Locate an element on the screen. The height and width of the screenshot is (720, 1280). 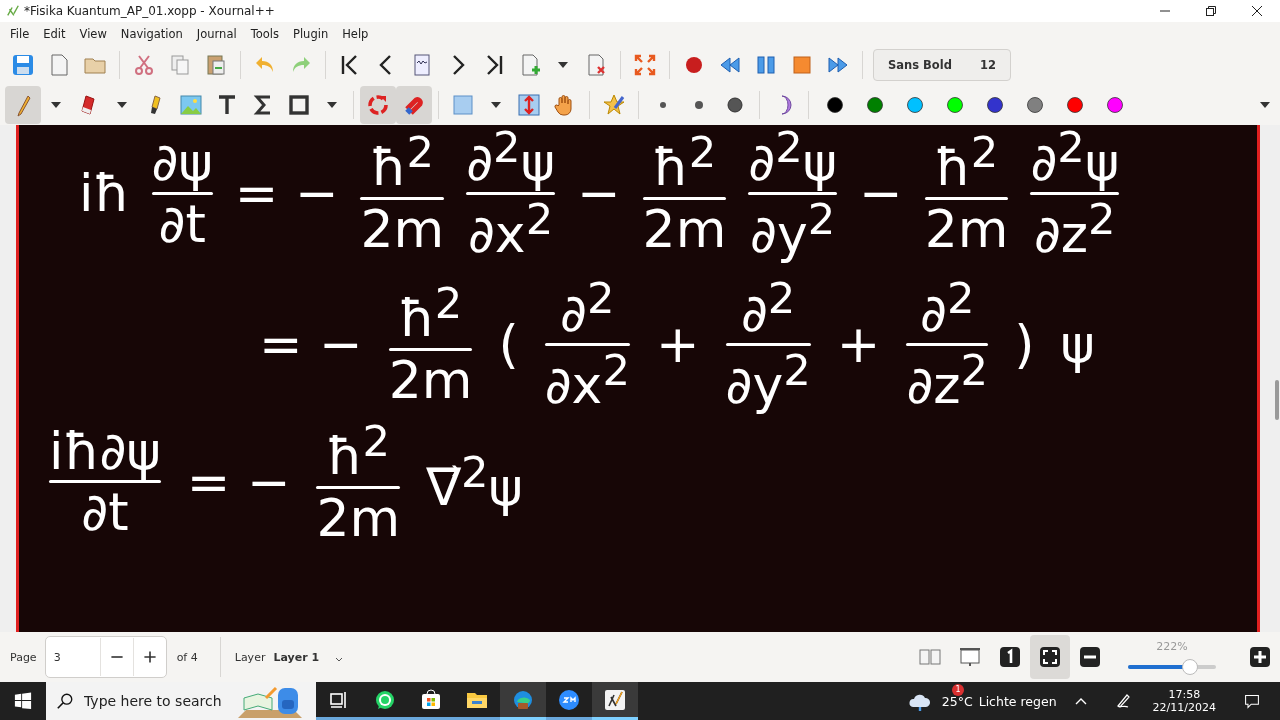
meeting-app-icon is located at coordinates (569, 699).